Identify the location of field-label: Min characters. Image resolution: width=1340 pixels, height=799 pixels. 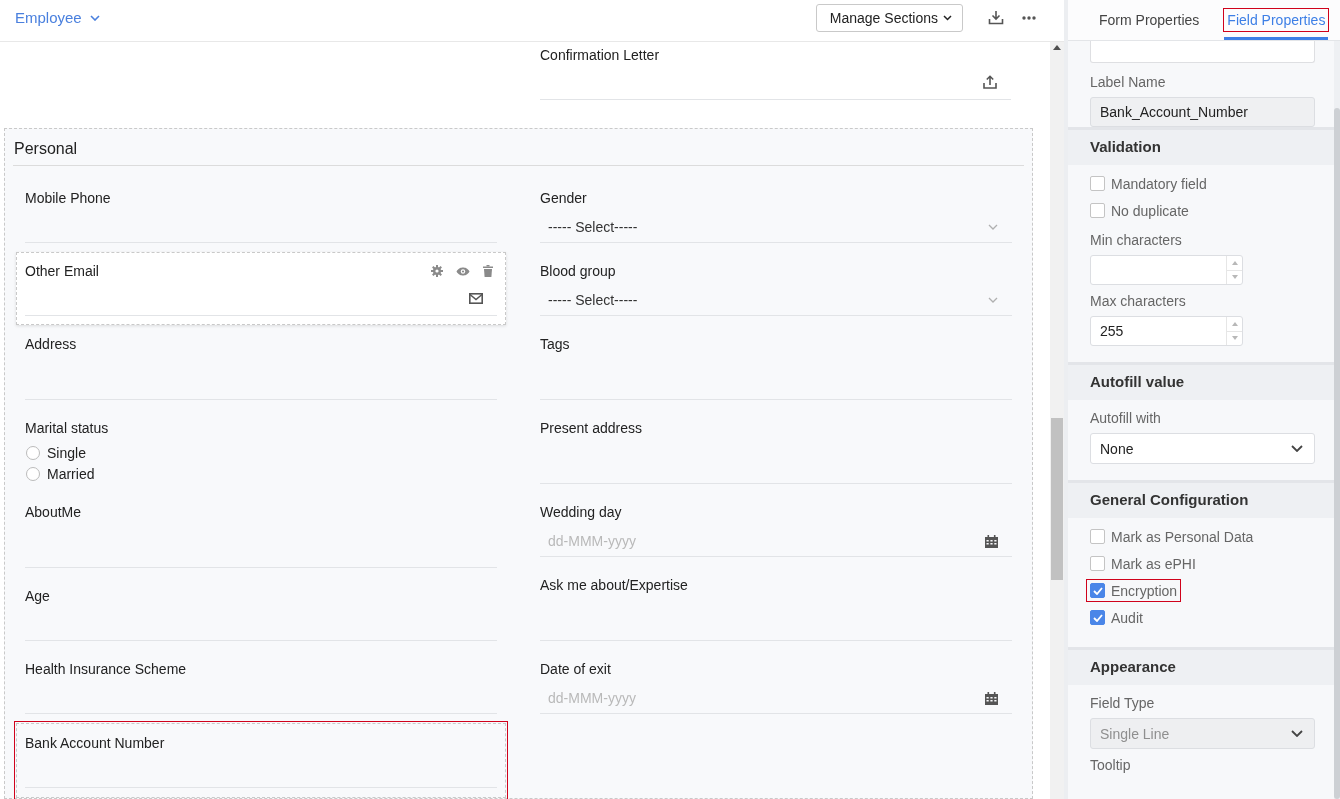
(1136, 240).